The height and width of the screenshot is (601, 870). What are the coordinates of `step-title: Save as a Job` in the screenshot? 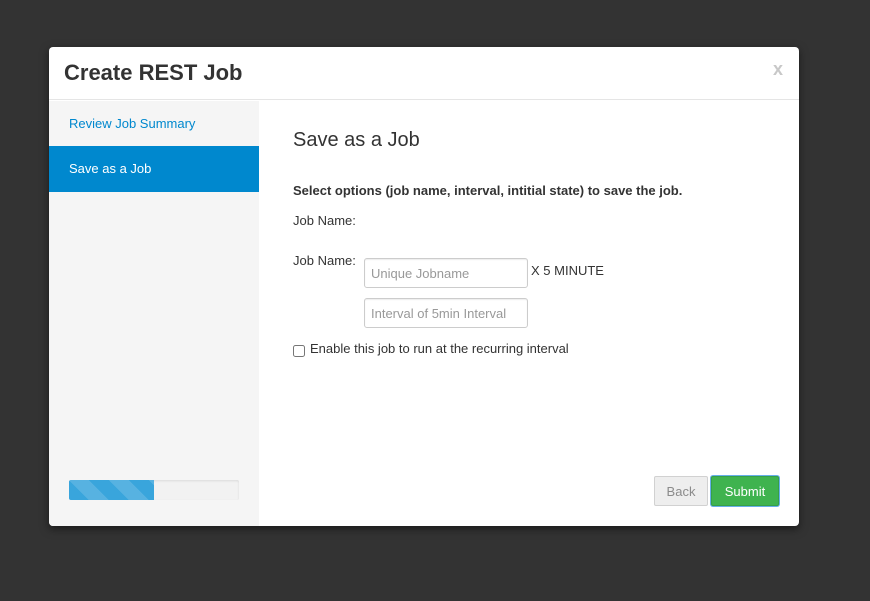 It's located at (356, 140).